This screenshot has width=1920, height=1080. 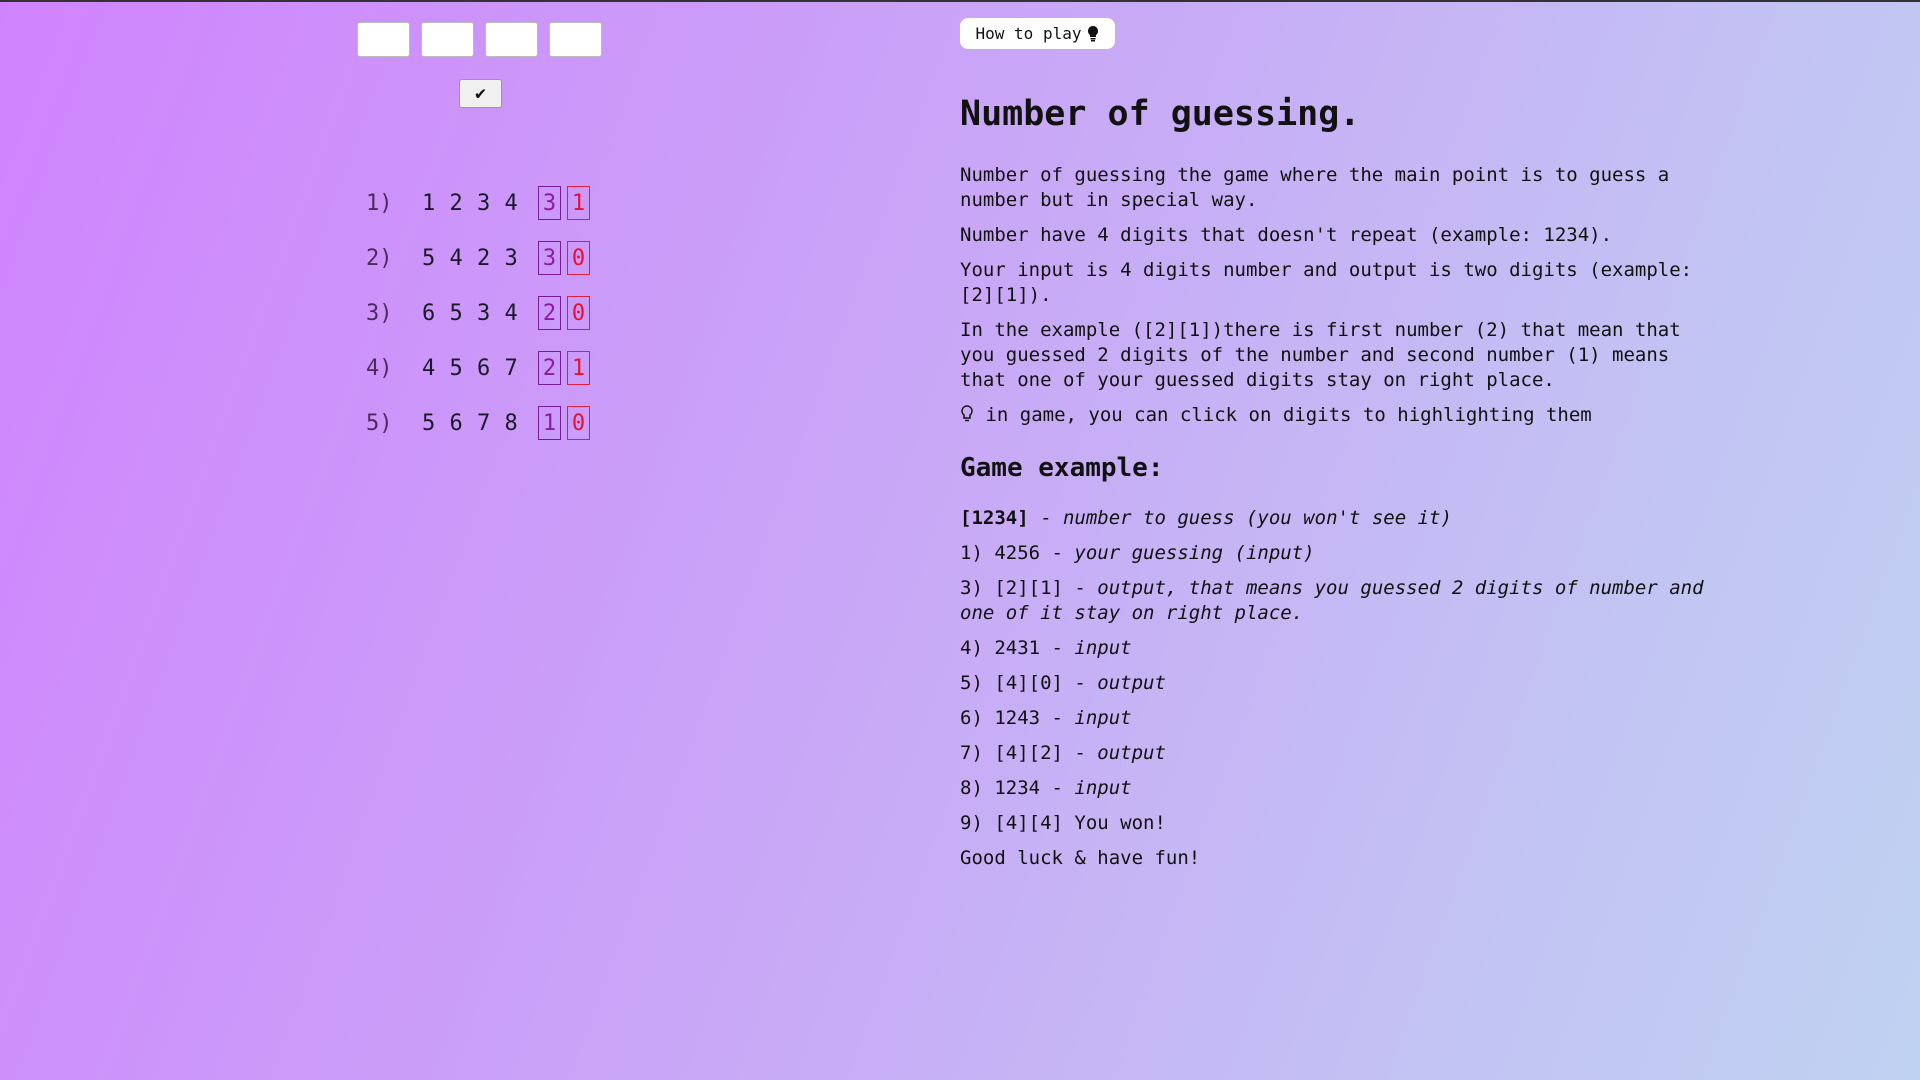 I want to click on guess-number: 5), so click(x=379, y=423).